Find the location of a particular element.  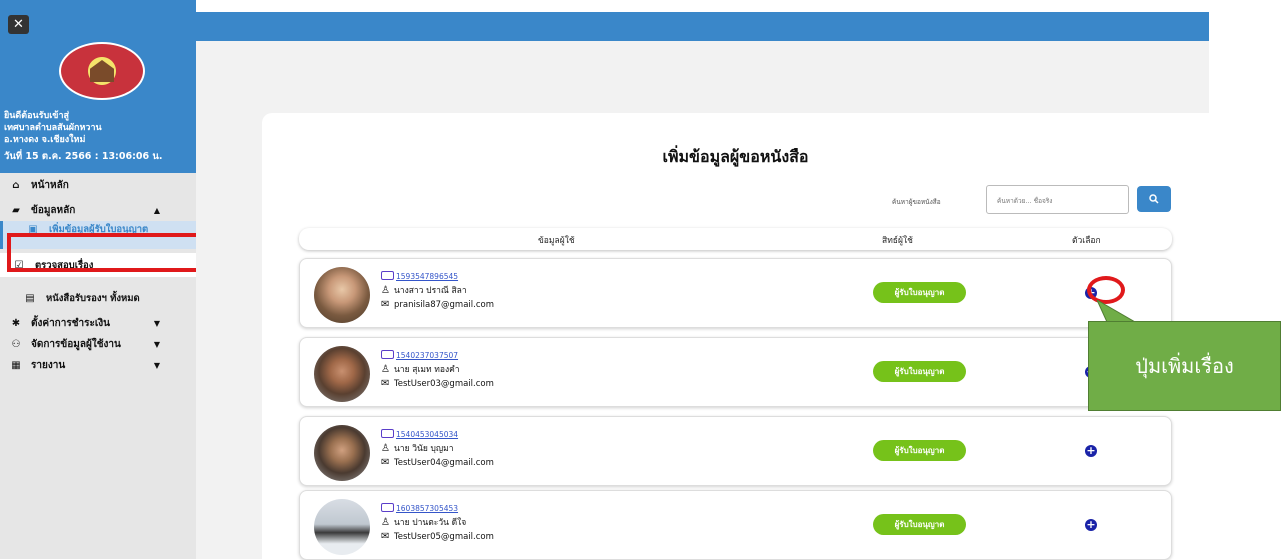

search-input: ค้นหาด้วย... ชื่อจริง is located at coordinates (1057, 199).